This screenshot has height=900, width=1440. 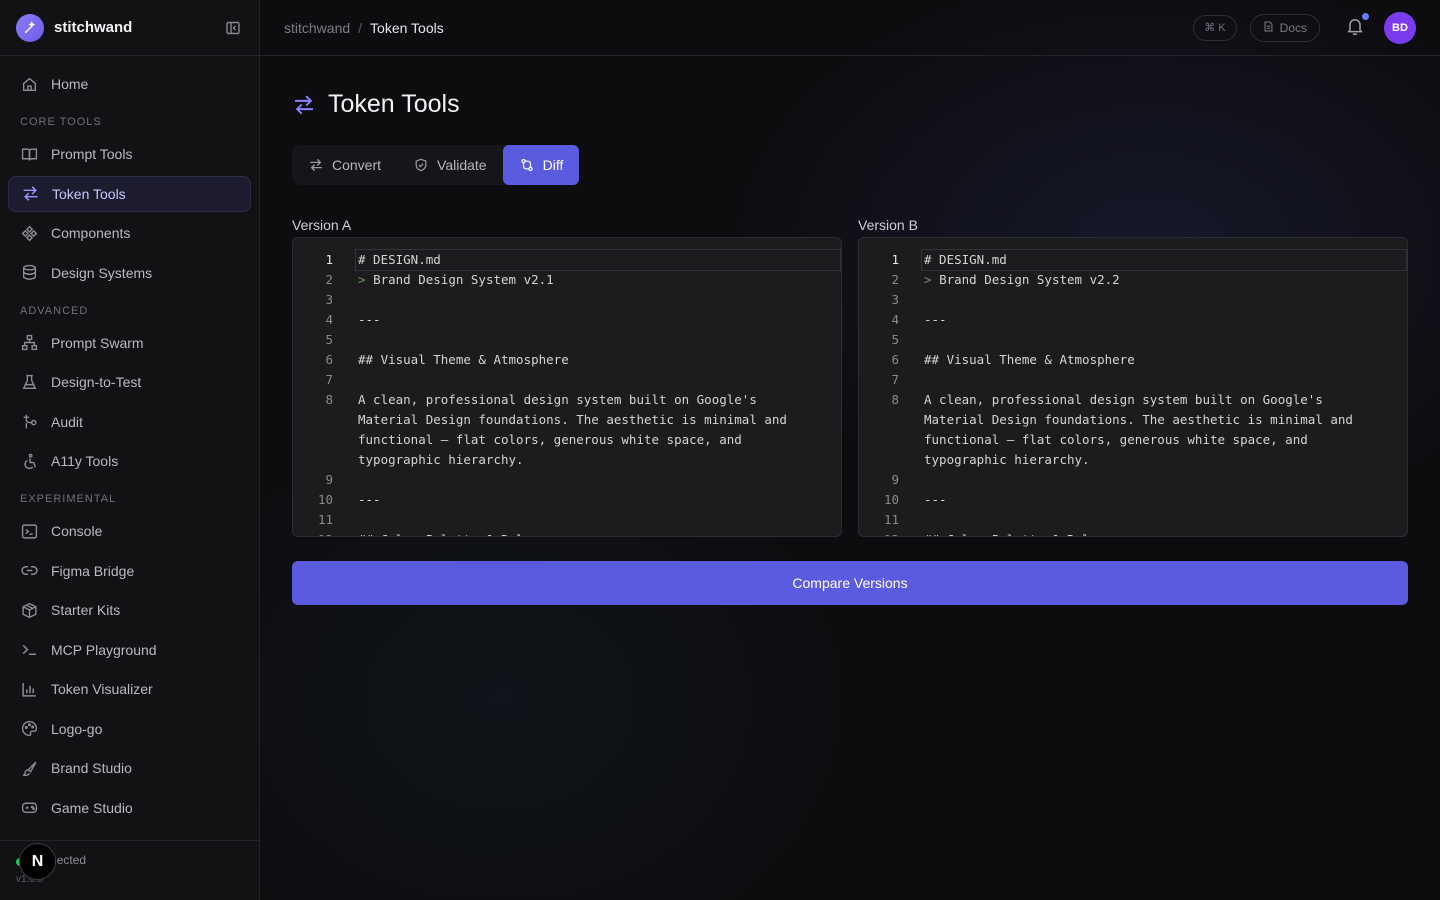 I want to click on wand-icon, so click(x=30, y=27).